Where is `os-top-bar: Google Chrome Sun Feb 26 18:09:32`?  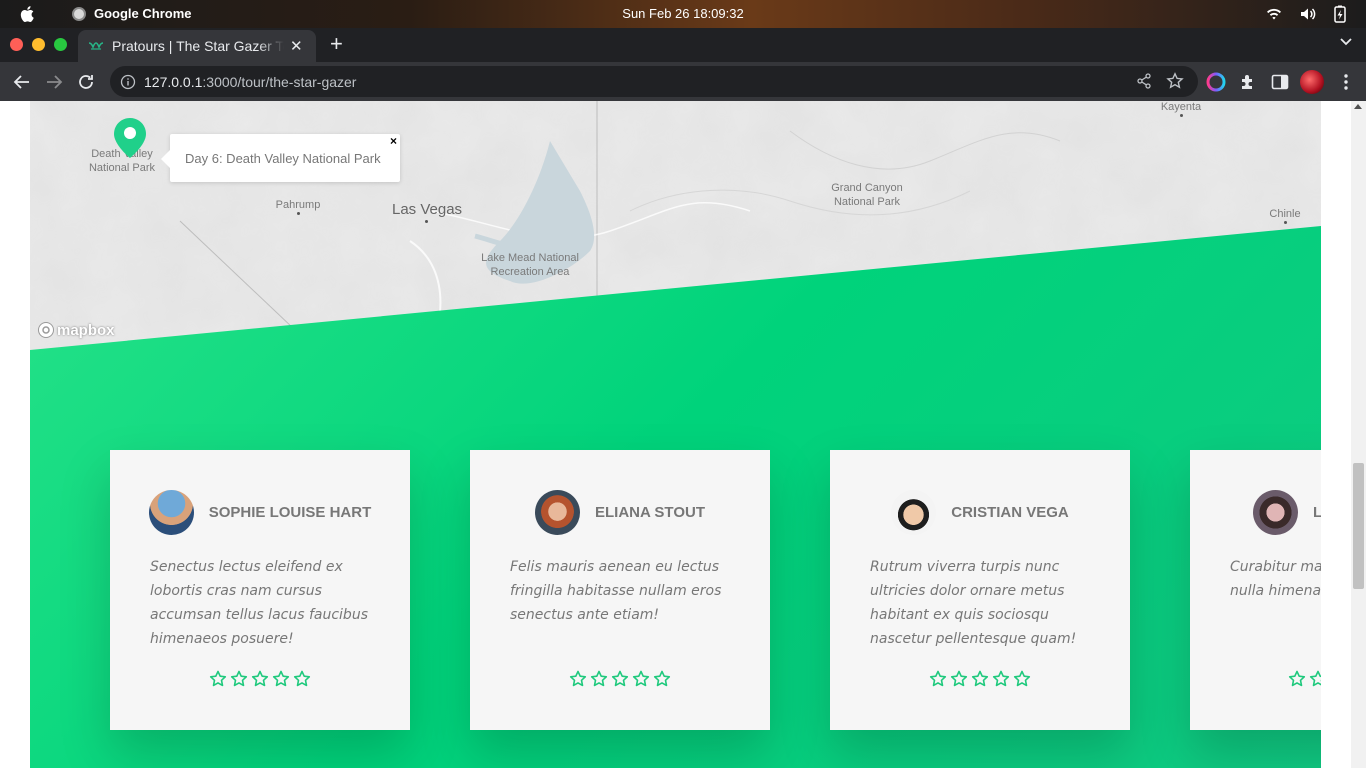
os-top-bar: Google Chrome Sun Feb 26 18:09:32 is located at coordinates (683, 14).